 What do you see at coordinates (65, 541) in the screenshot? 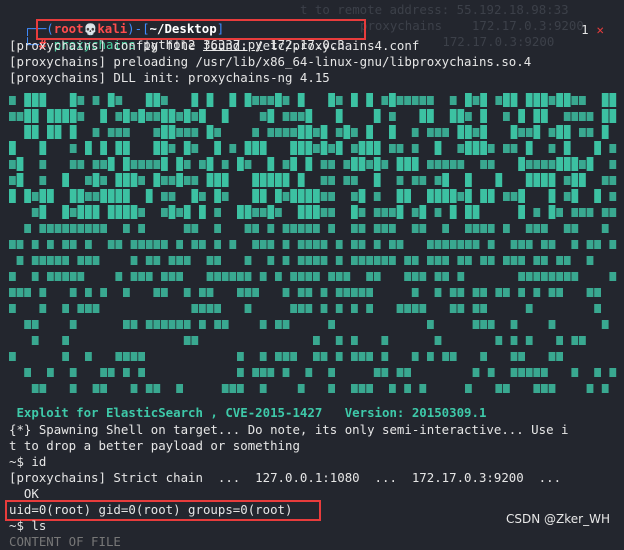
I see `output-cut-off: CONTENT OF FILE` at bounding box center [65, 541].